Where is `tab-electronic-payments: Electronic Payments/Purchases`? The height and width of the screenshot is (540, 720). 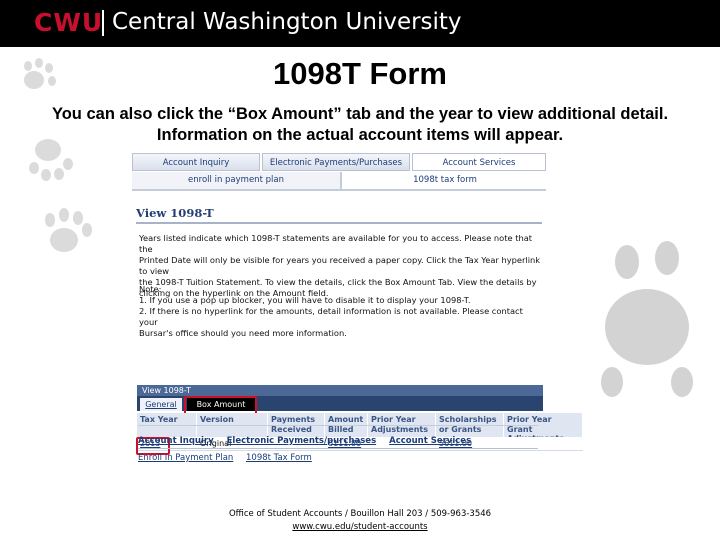 tab-electronic-payments: Electronic Payments/Purchases is located at coordinates (336, 162).